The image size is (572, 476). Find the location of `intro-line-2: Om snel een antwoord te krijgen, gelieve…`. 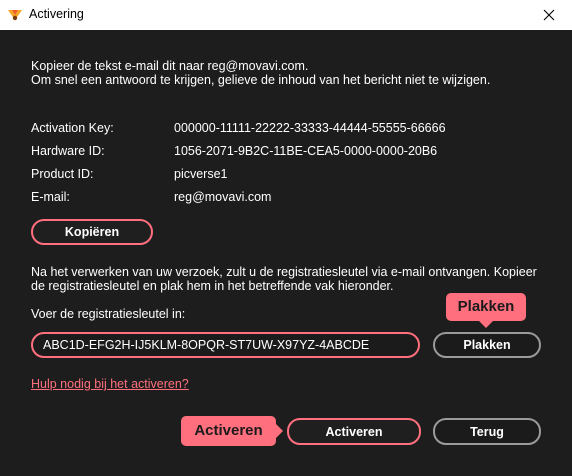

intro-line-2: Om snel een antwoord te krijgen, gelieve… is located at coordinates (261, 80).